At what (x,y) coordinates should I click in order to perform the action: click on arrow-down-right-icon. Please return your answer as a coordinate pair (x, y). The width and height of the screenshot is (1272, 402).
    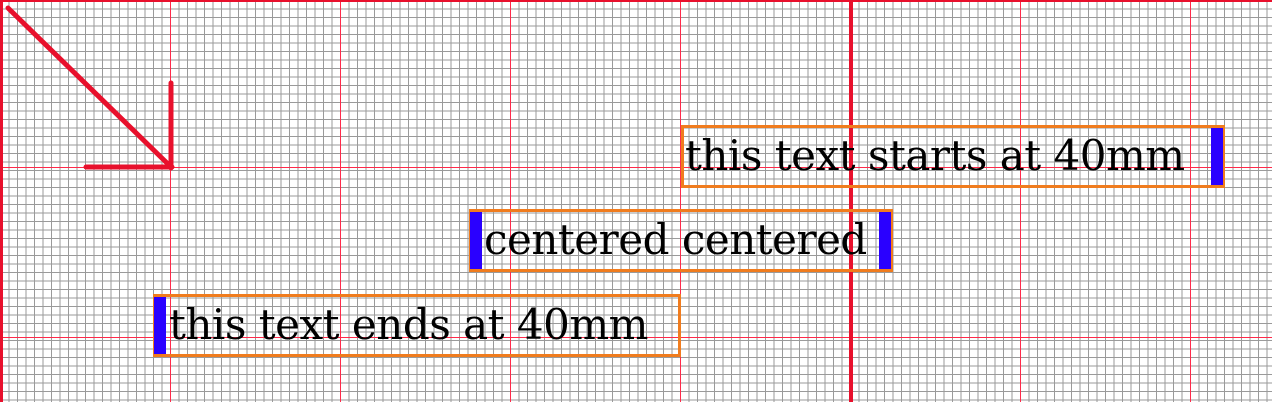
    Looking at the image, I should click on (90, 88).